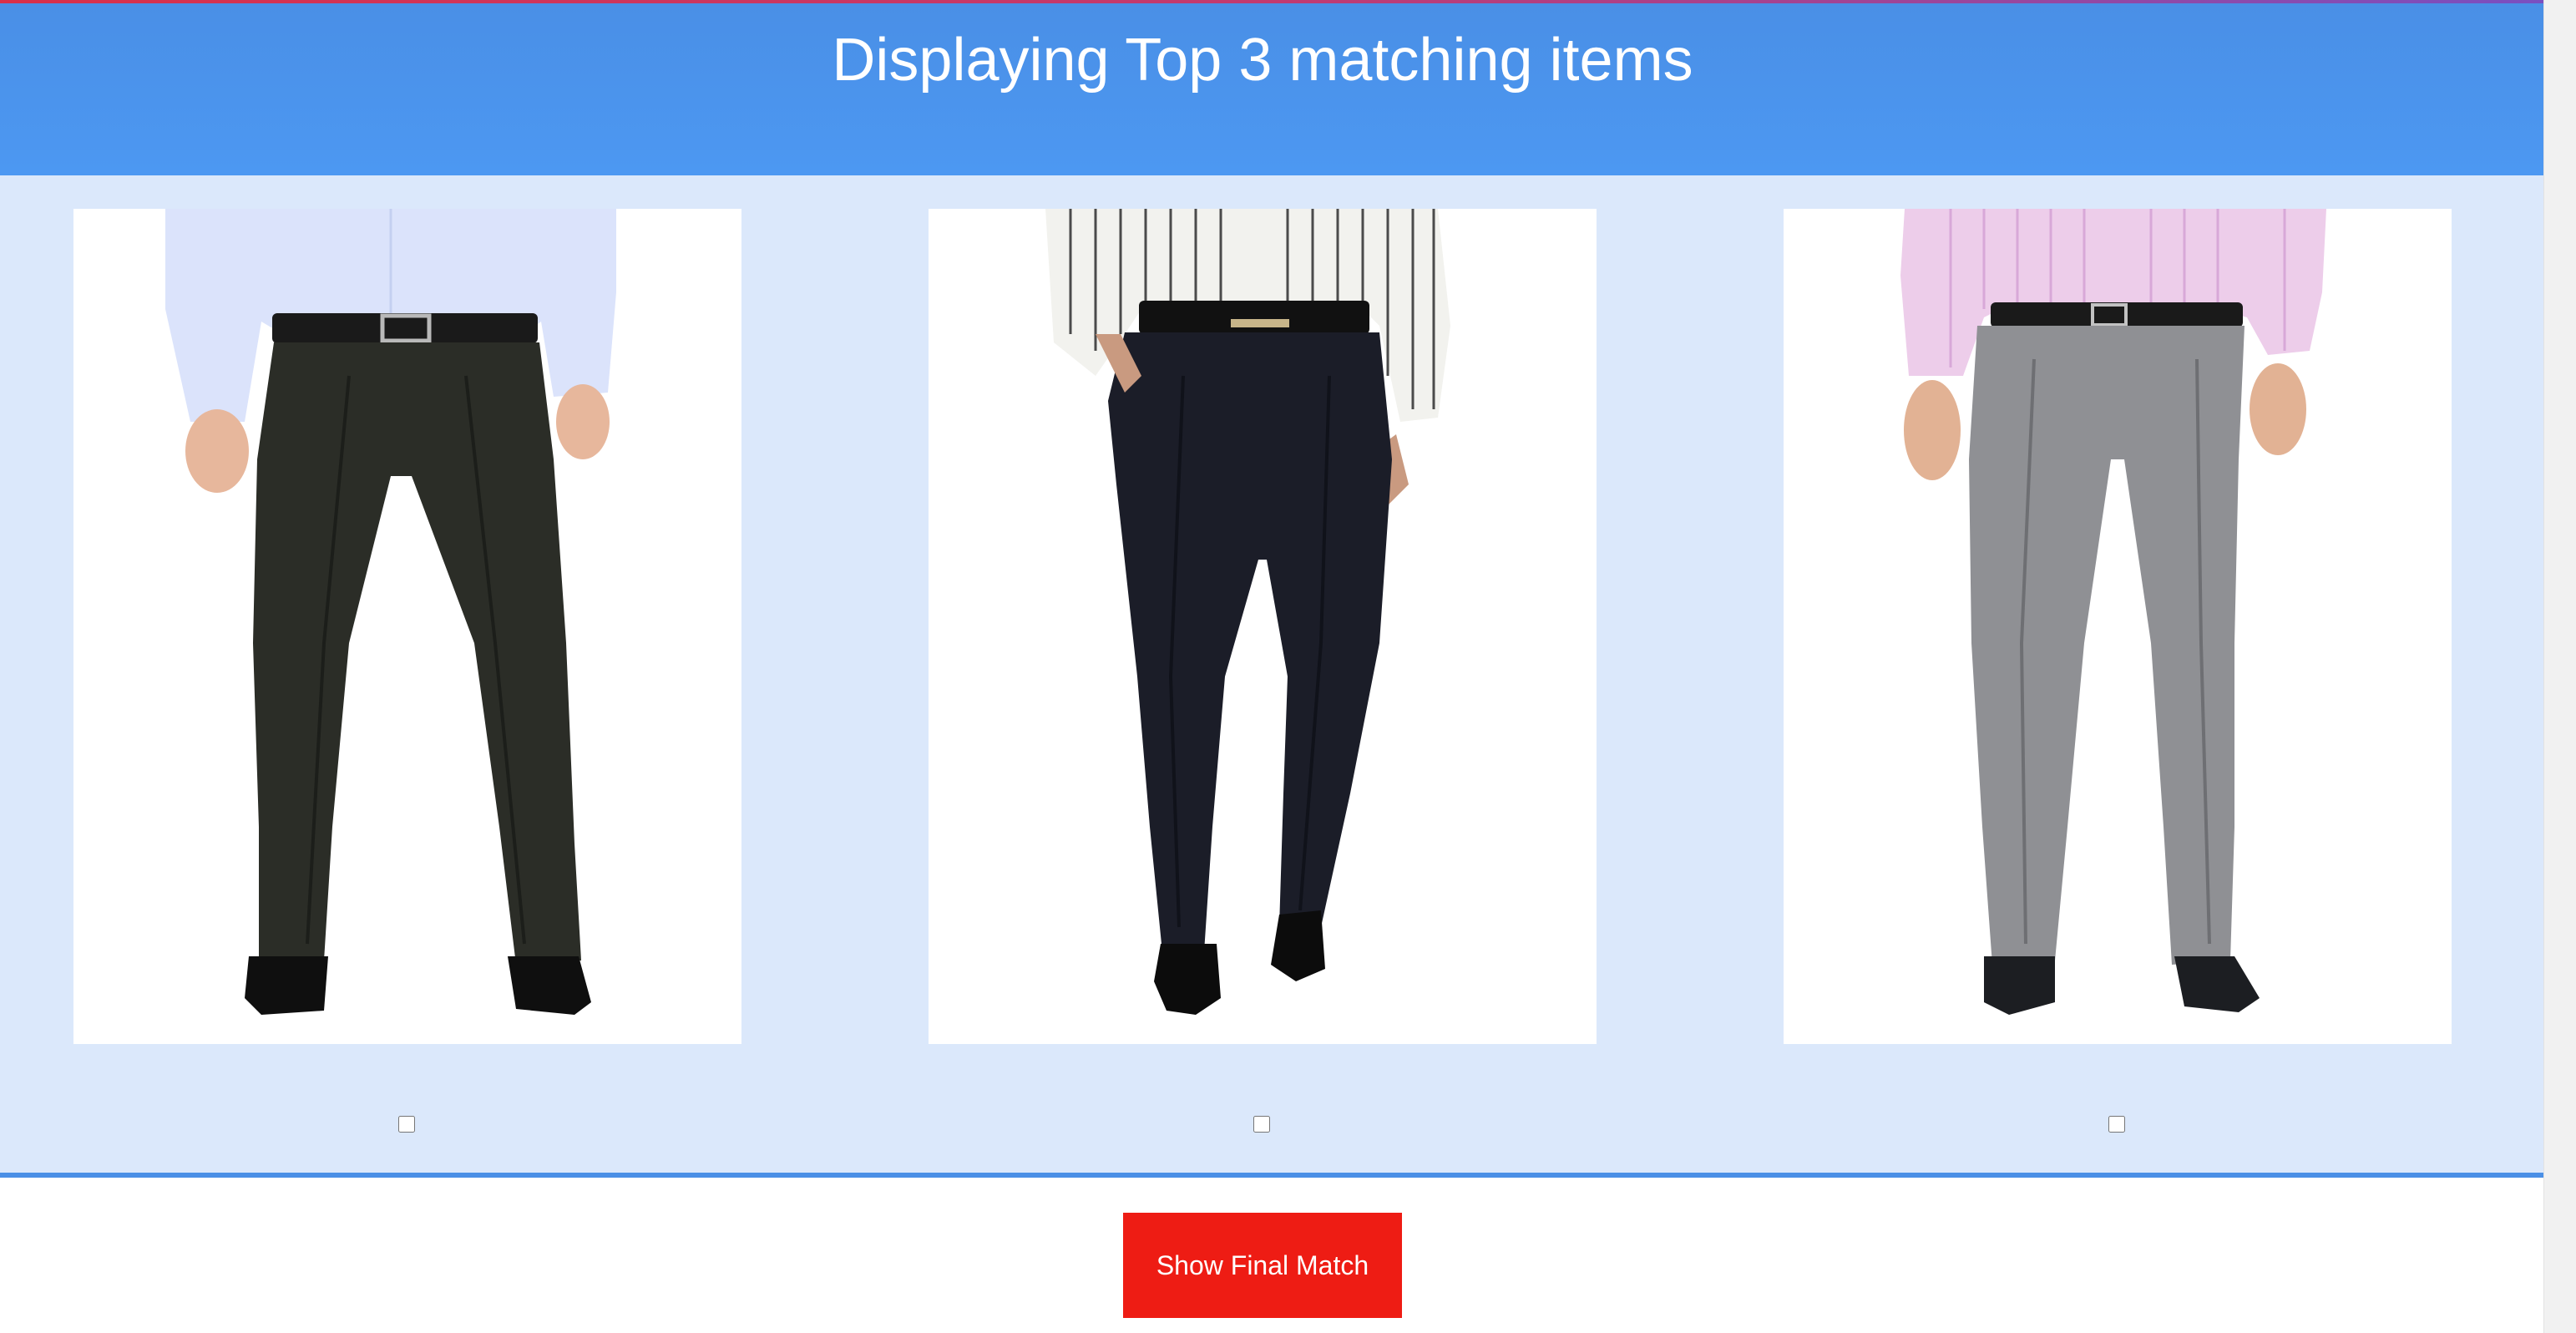 The image size is (2576, 1333). I want to click on select-item-2-checkbox, so click(1261, 1124).